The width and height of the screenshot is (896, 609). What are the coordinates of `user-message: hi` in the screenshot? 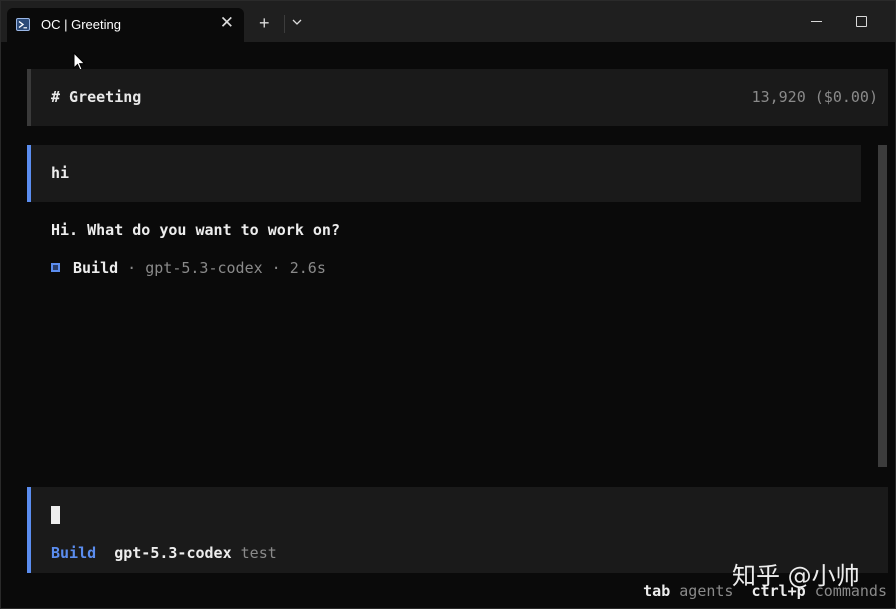 It's located at (444, 173).